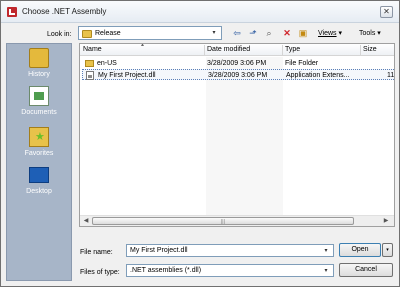  What do you see at coordinates (253, 33) in the screenshot?
I see `up-folder-icon: ⬏` at bounding box center [253, 33].